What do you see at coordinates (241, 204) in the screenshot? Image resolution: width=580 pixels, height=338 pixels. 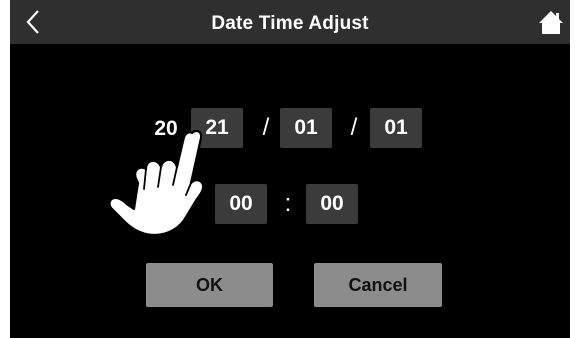 I see `hour-field: 00` at bounding box center [241, 204].